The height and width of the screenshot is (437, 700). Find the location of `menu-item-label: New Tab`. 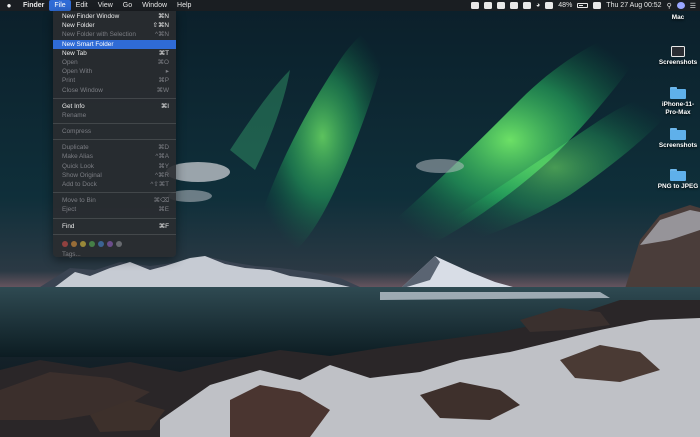

menu-item-label: New Tab is located at coordinates (74, 53).